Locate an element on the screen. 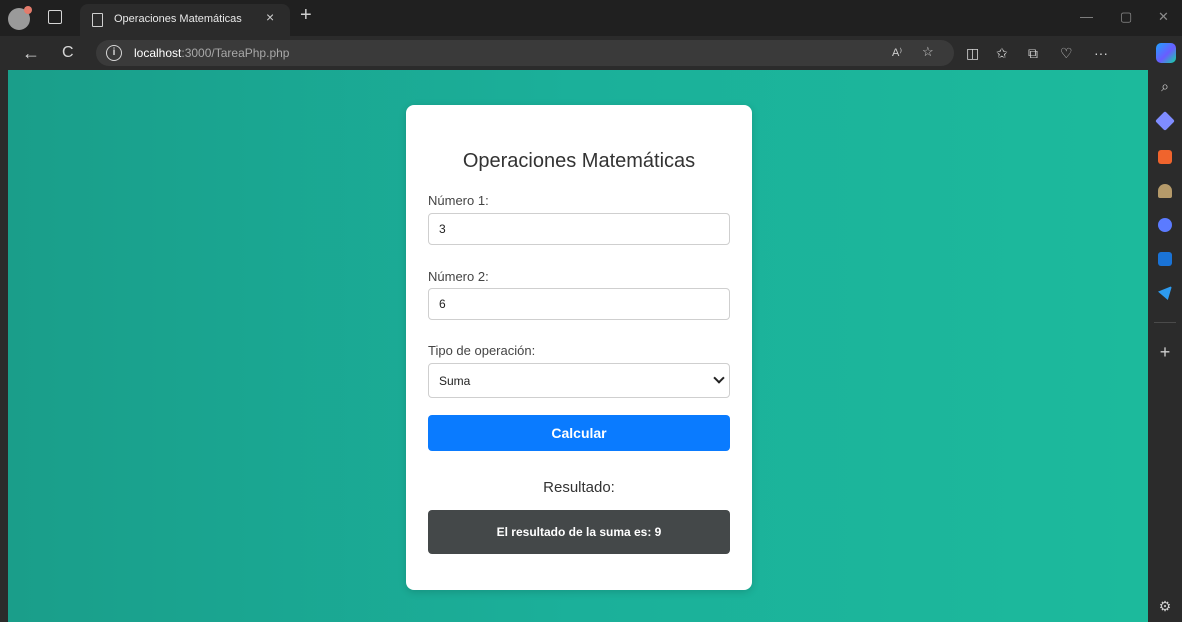 The image size is (1182, 622). page-title: Operaciones Matemáticas is located at coordinates (579, 161).